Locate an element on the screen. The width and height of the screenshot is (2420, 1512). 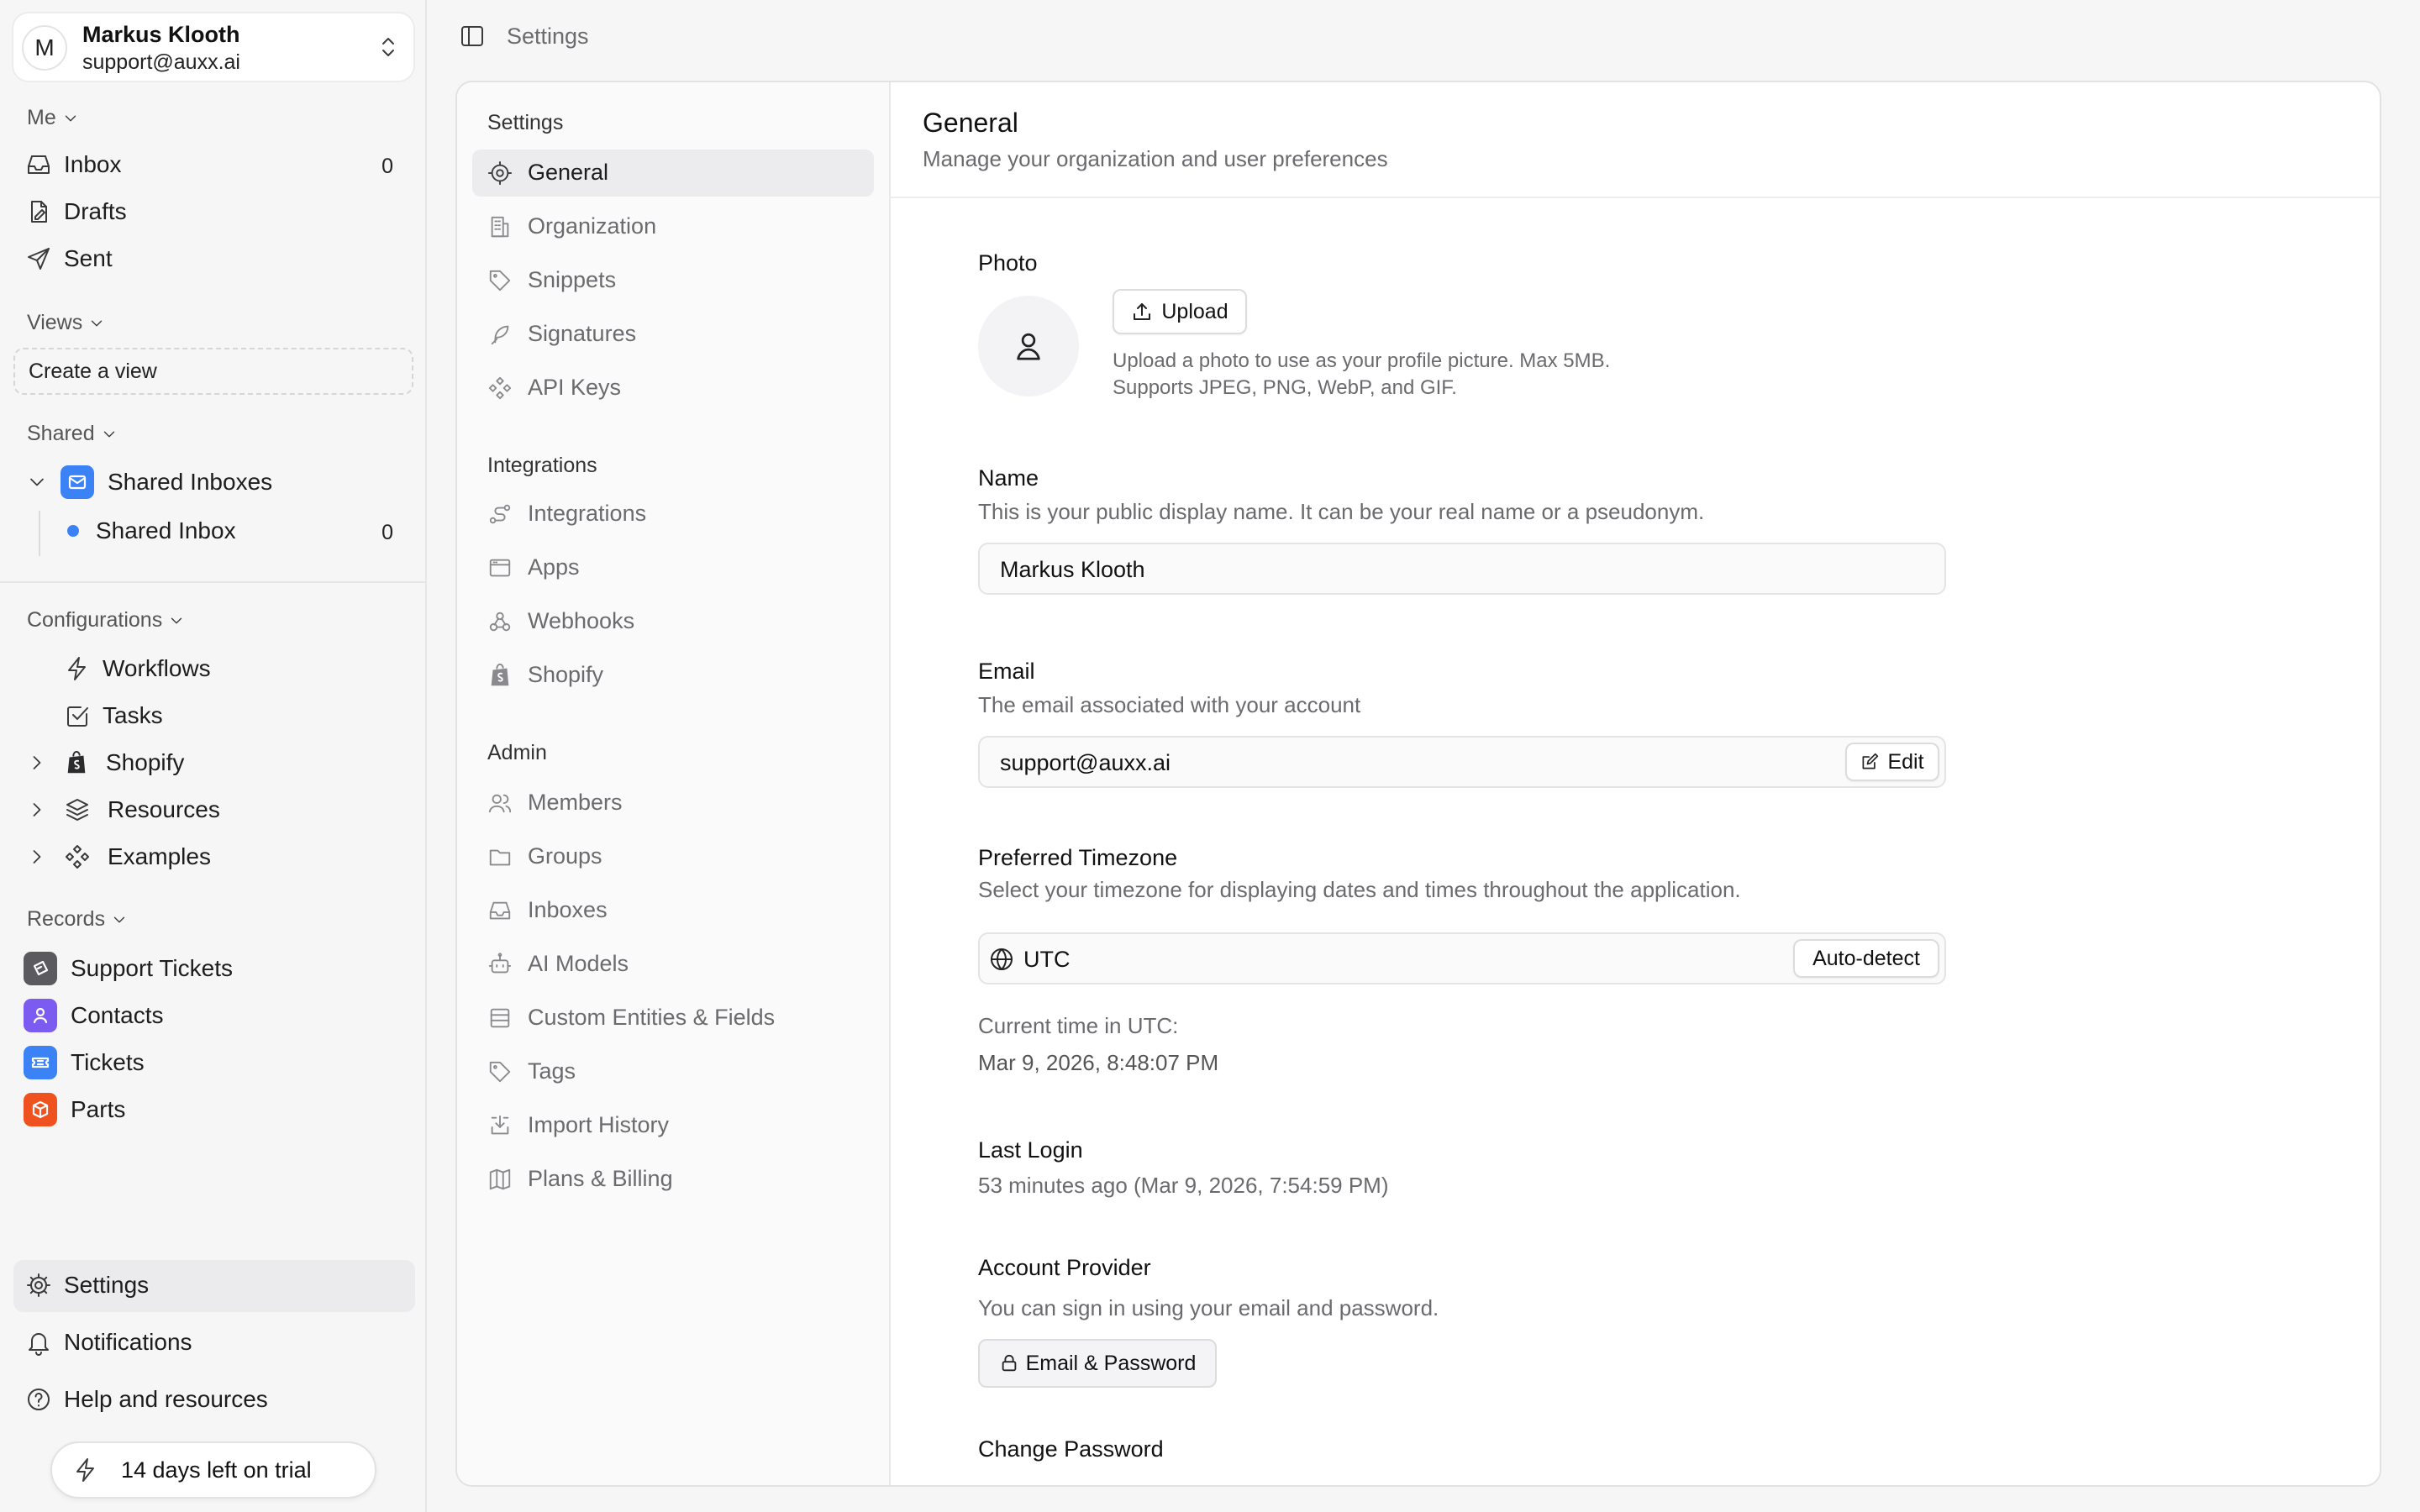
sidebar-item-sent: Sent is located at coordinates (69, 258).